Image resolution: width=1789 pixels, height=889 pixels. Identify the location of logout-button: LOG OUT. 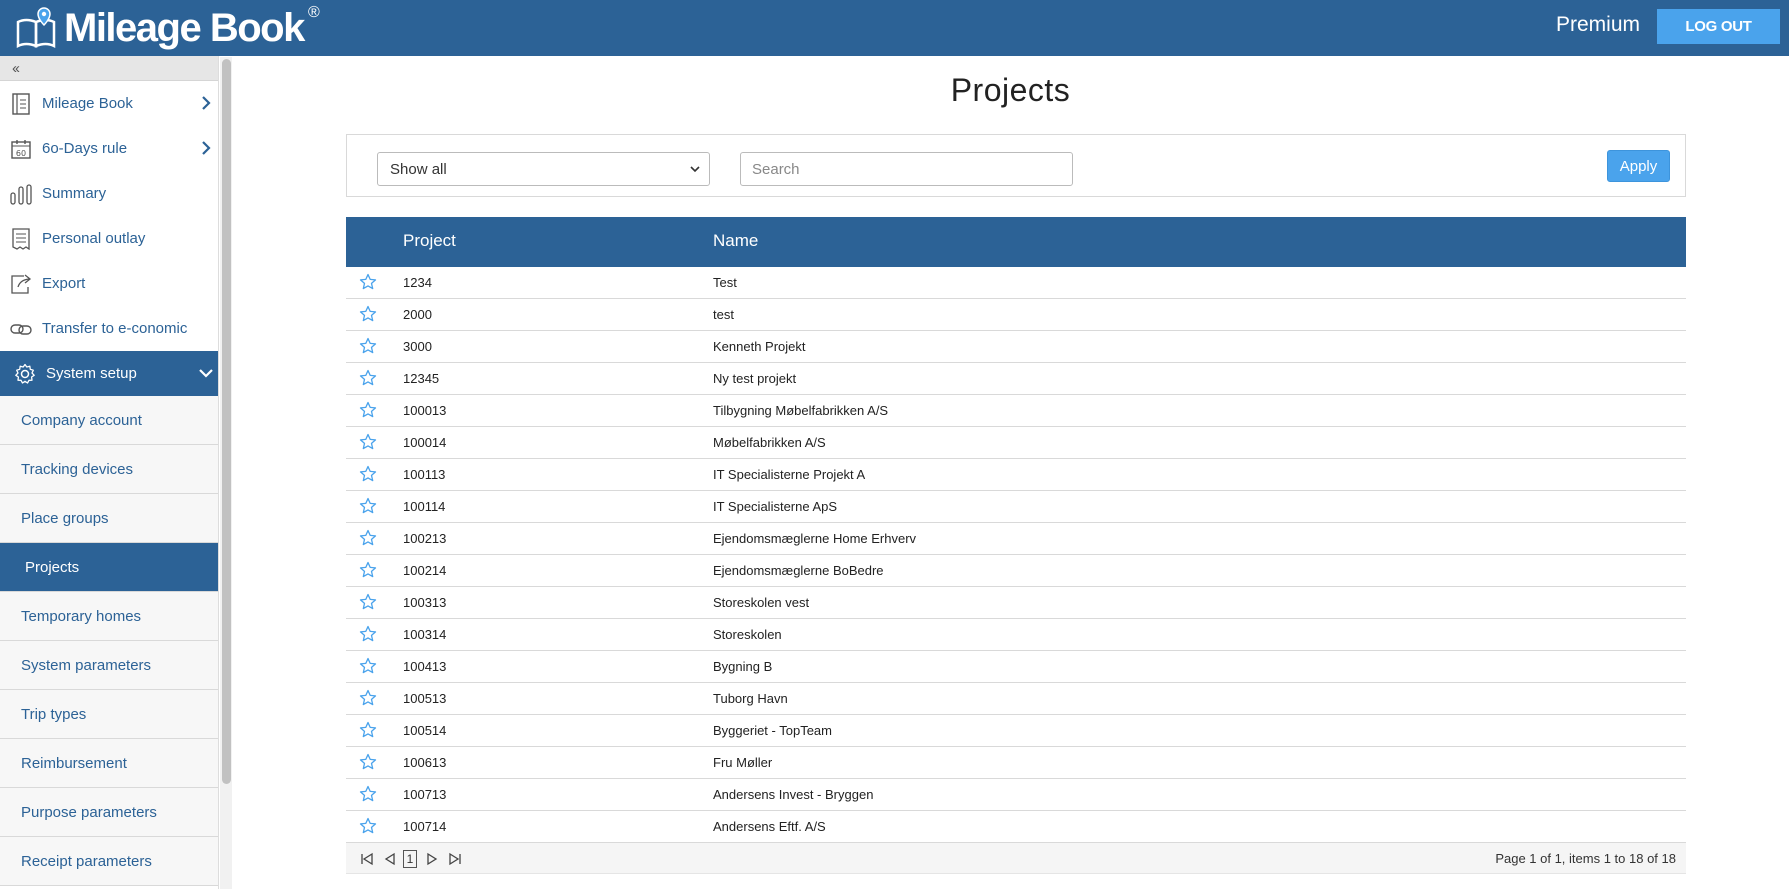
(1718, 26).